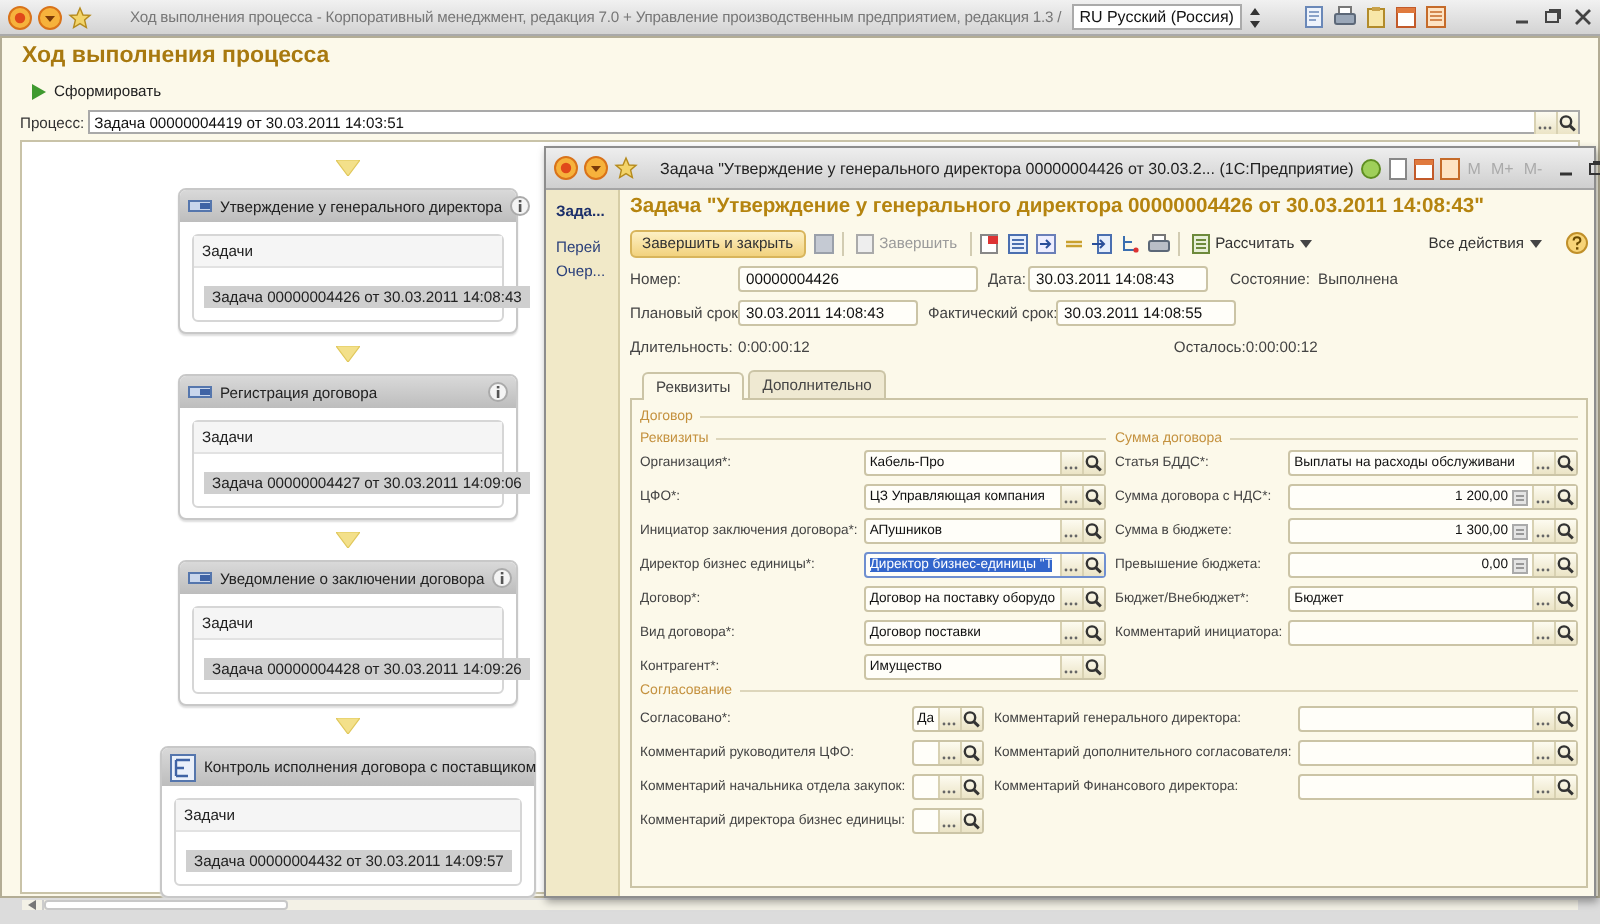 The image size is (1600, 924). What do you see at coordinates (800, 904) in the screenshot?
I see `horizontal-scrollbar` at bounding box center [800, 904].